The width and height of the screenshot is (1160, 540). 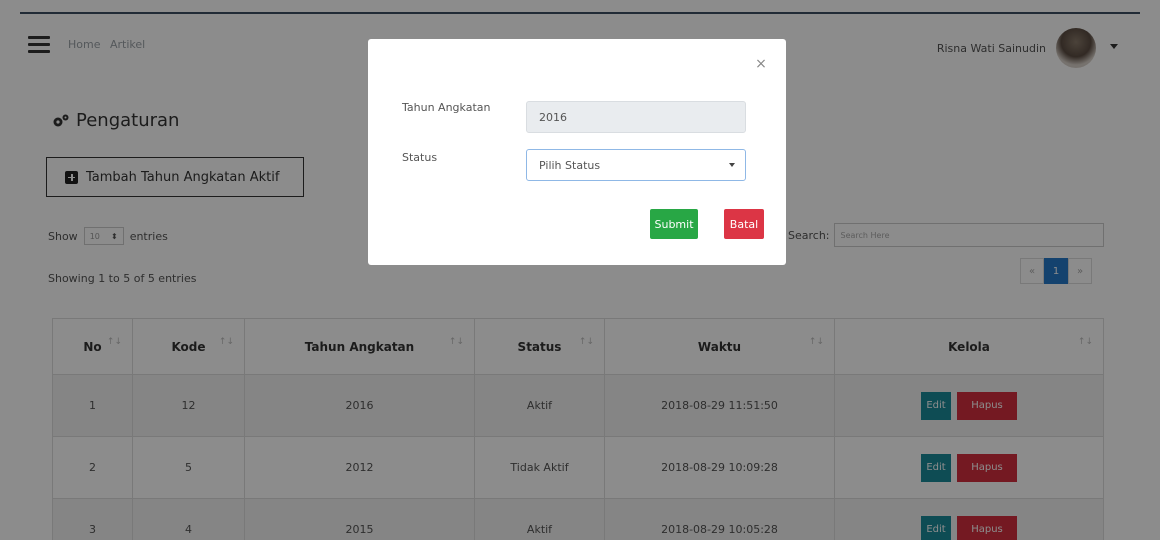 What do you see at coordinates (636, 117) in the screenshot?
I see `tahun-angkatan-input: 2016` at bounding box center [636, 117].